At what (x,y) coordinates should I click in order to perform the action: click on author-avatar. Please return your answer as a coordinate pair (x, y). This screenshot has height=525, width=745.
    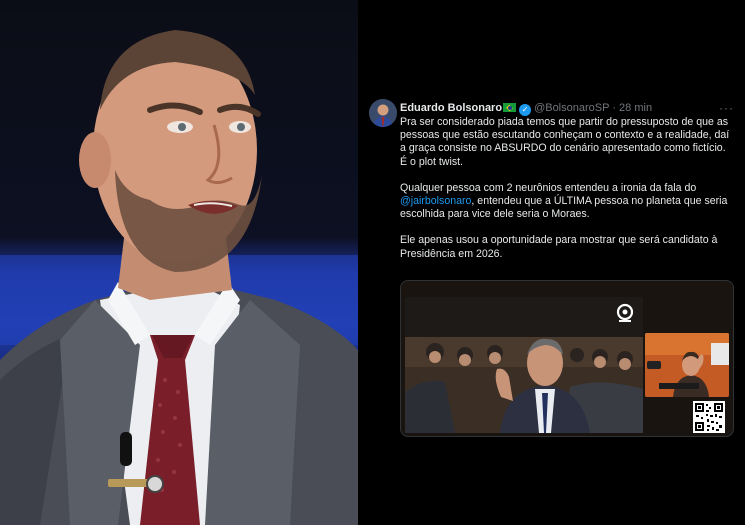
    Looking at the image, I should click on (383, 113).